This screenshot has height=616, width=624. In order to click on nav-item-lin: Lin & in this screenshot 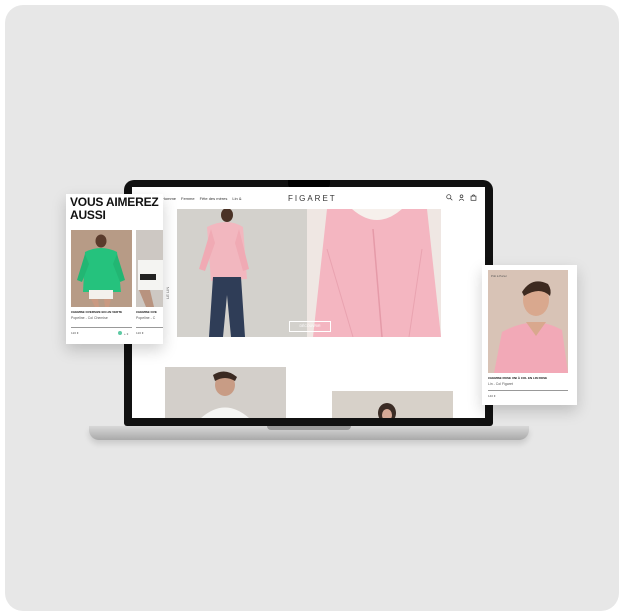, I will do `click(236, 198)`.